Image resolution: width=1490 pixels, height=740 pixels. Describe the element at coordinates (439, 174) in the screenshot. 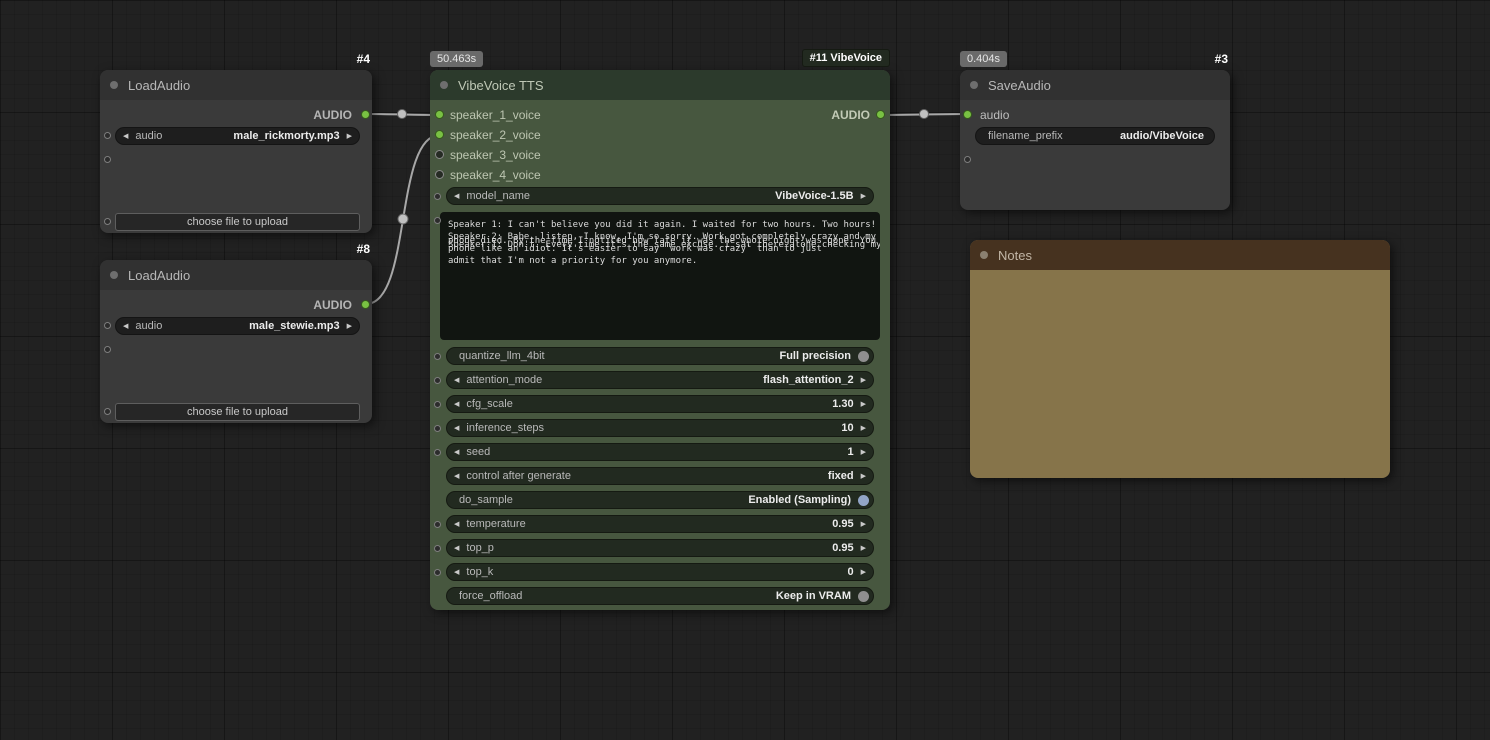

I see `speaker-4-input-socket` at that location.